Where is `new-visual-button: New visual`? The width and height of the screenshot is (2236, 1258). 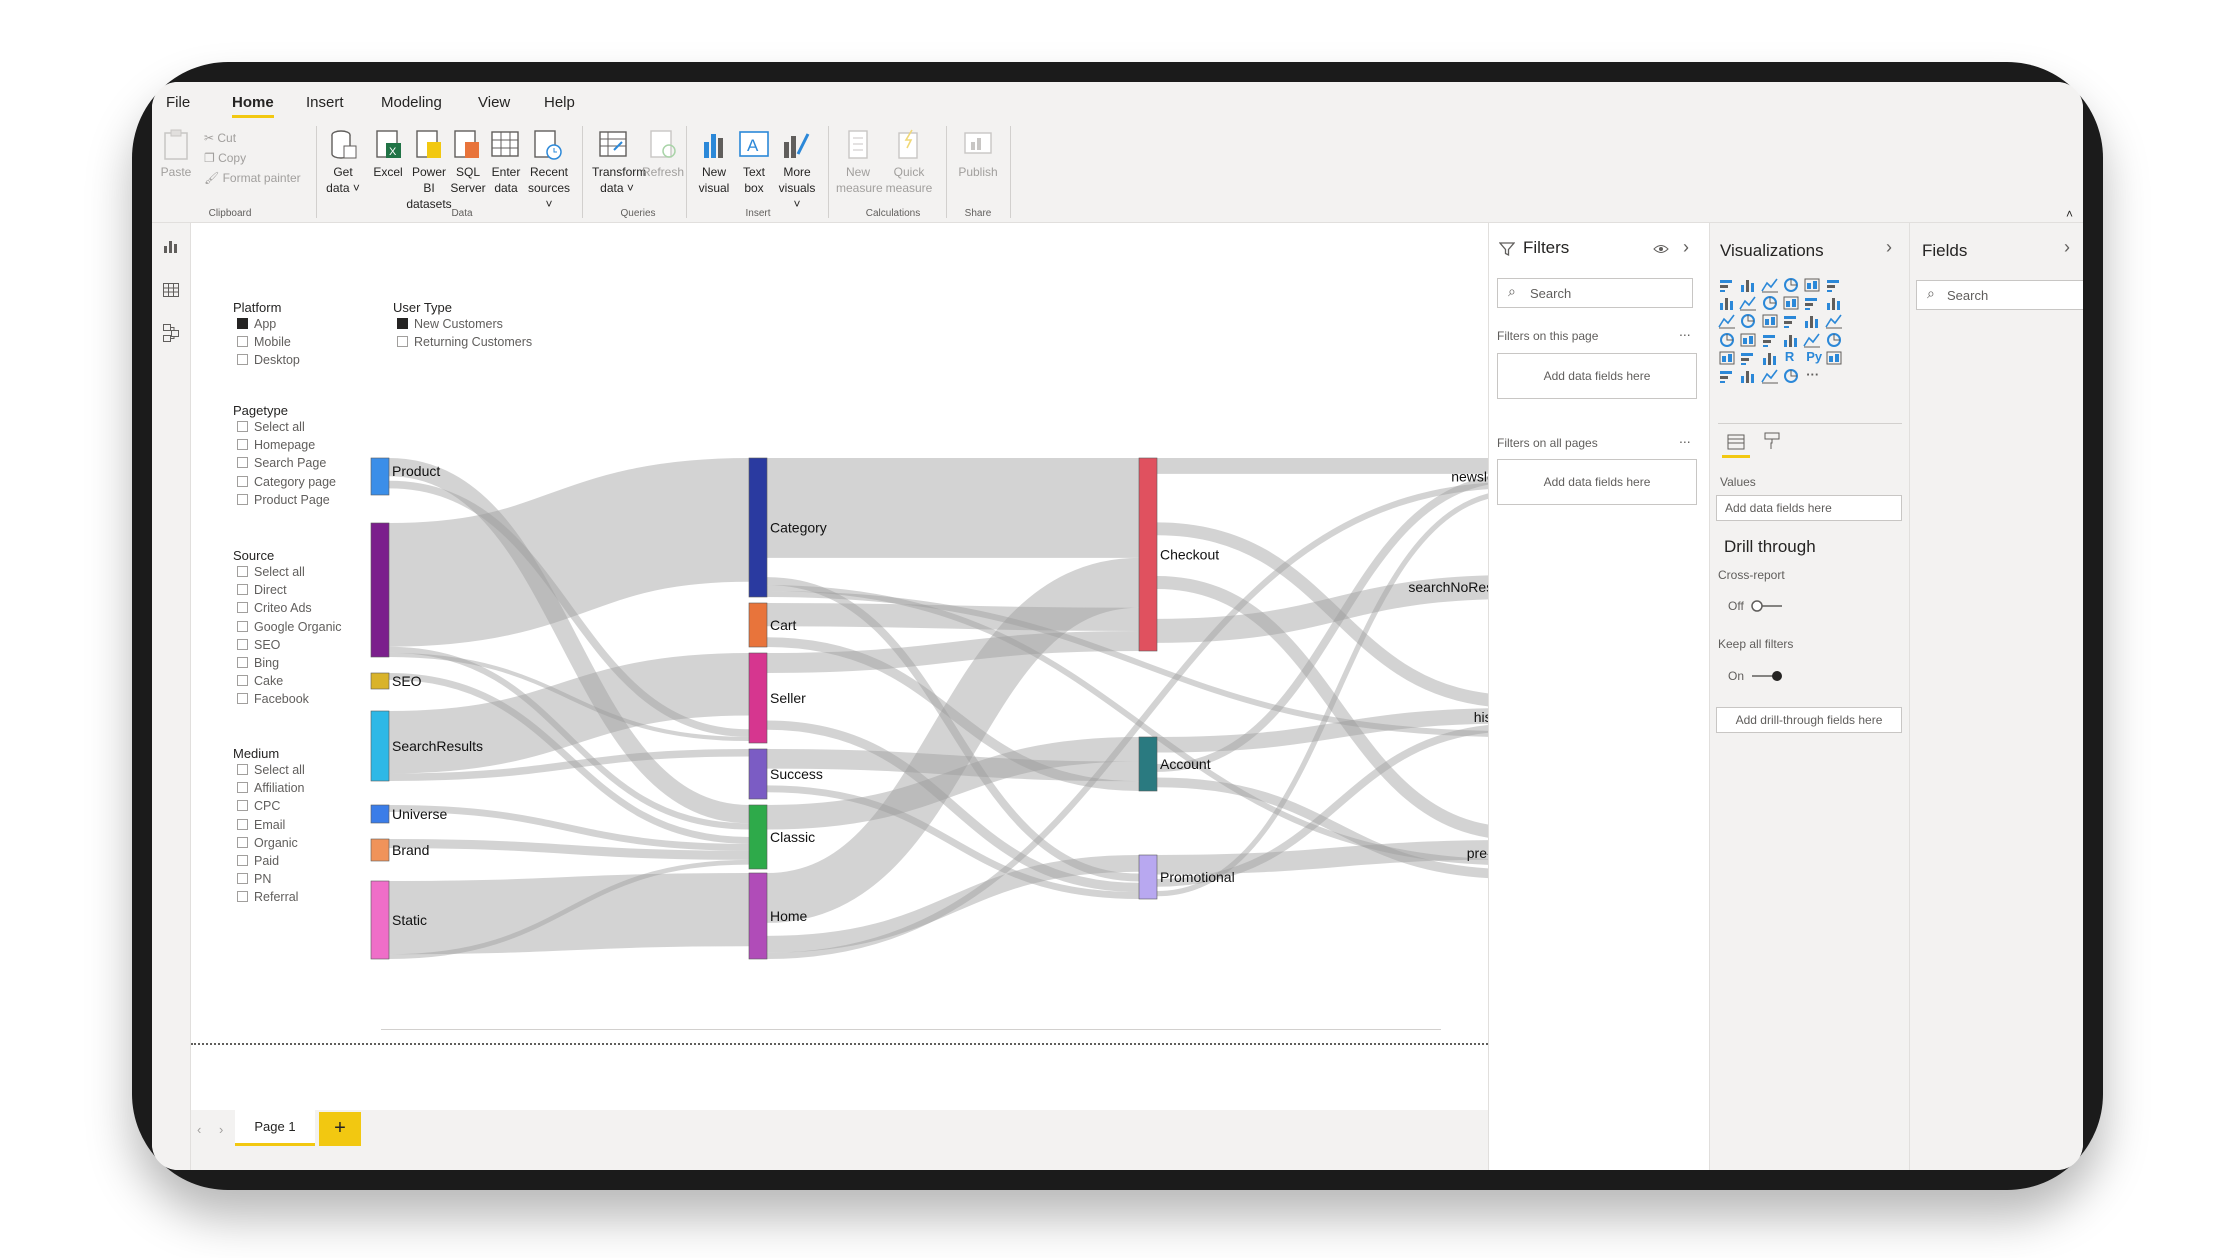
new-visual-button: New visual is located at coordinates (714, 180).